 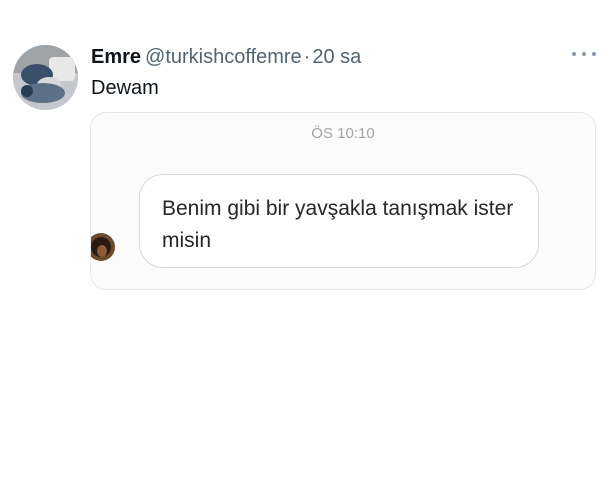 I want to click on tweet-text: Dewam, so click(x=125, y=88).